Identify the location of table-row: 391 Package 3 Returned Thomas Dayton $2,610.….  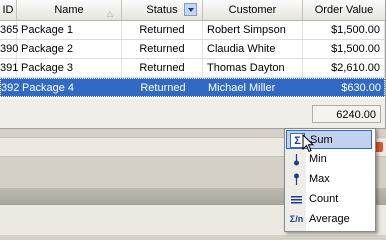
(192, 68).